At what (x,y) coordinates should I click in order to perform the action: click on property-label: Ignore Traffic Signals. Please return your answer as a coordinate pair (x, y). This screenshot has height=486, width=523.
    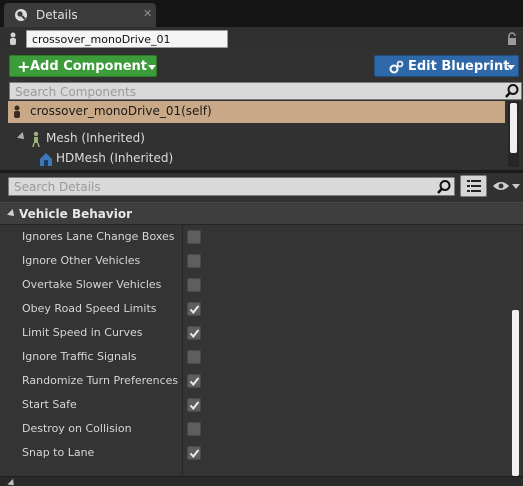
    Looking at the image, I should click on (79, 356).